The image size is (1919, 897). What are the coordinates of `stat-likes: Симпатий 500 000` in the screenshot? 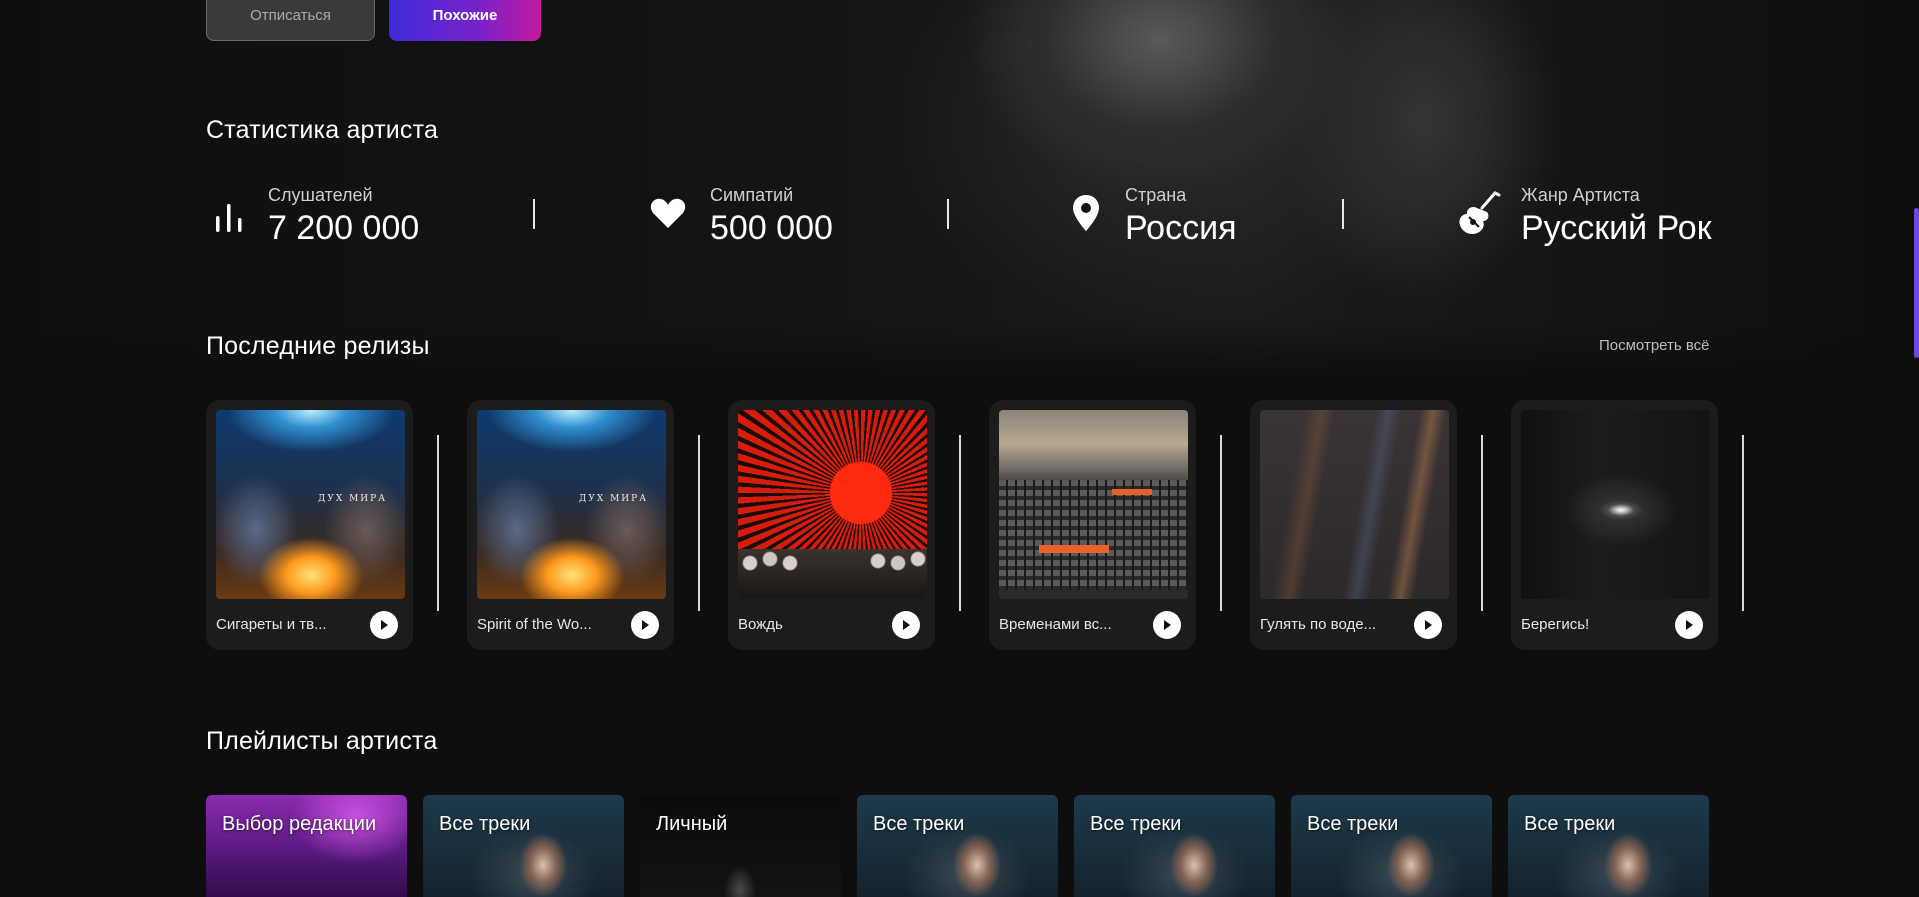 It's located at (773, 220).